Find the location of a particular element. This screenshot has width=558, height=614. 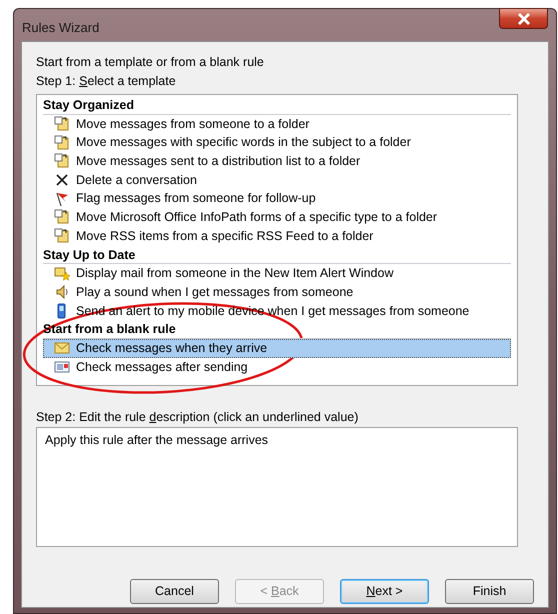

template-item: Play a sound when I get messages from someone is located at coordinates (277, 292).